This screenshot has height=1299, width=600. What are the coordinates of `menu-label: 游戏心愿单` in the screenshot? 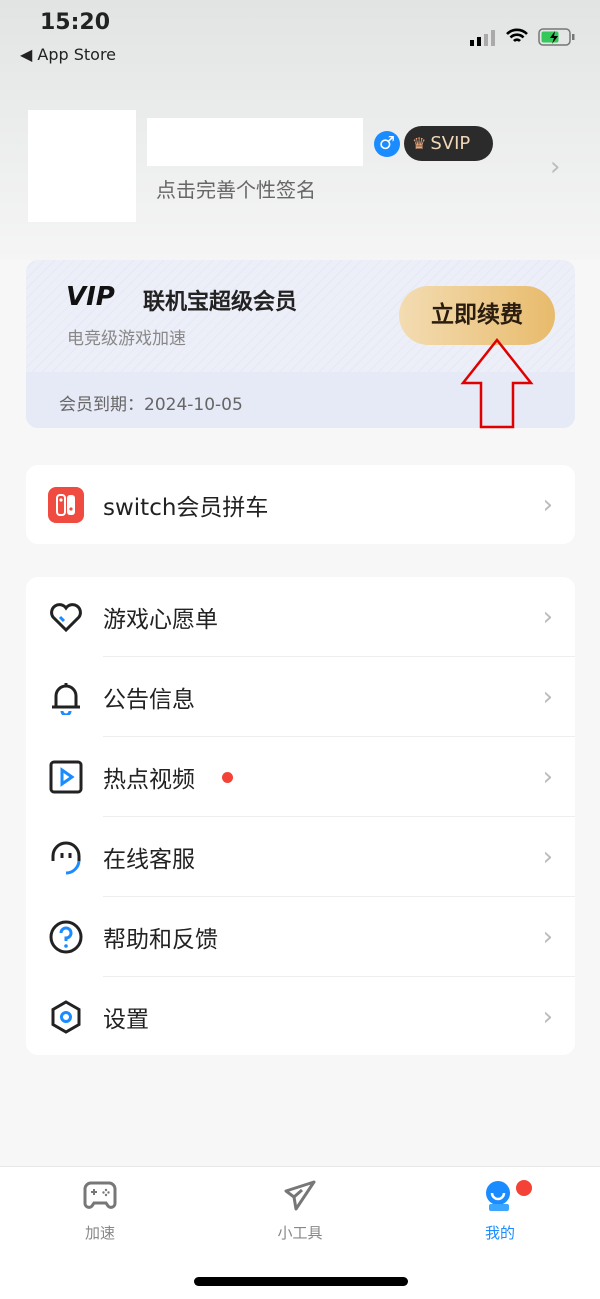 It's located at (160, 620).